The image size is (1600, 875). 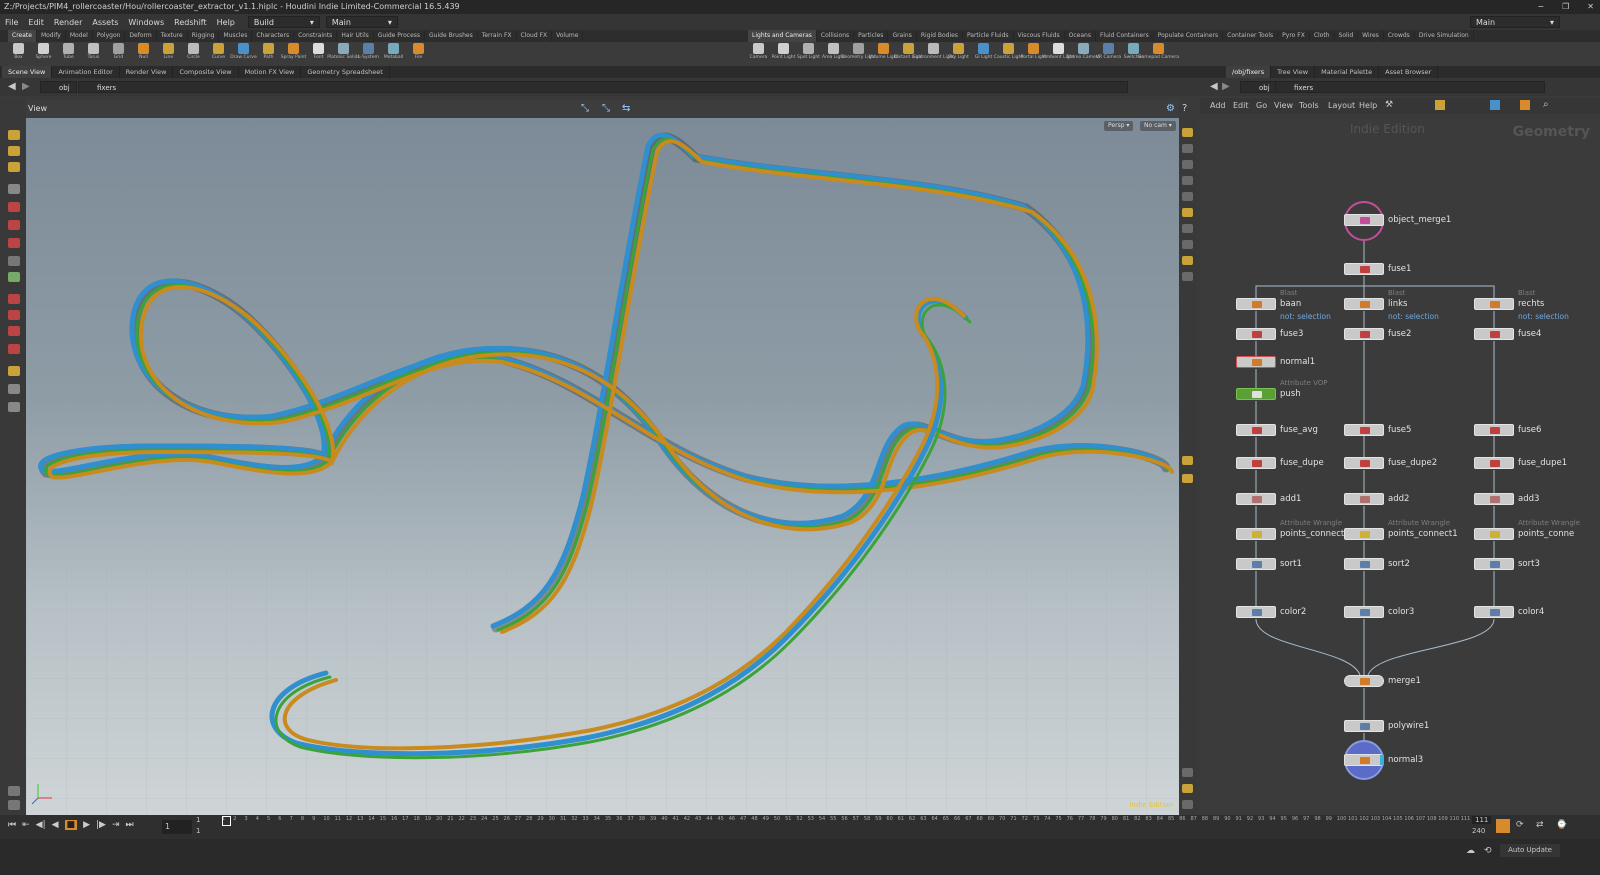 What do you see at coordinates (1187, 244) in the screenshot?
I see `normal-display-icon` at bounding box center [1187, 244].